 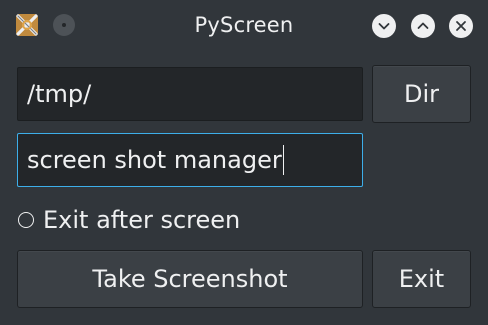 I want to click on maximize-icon, so click(x=423, y=26).